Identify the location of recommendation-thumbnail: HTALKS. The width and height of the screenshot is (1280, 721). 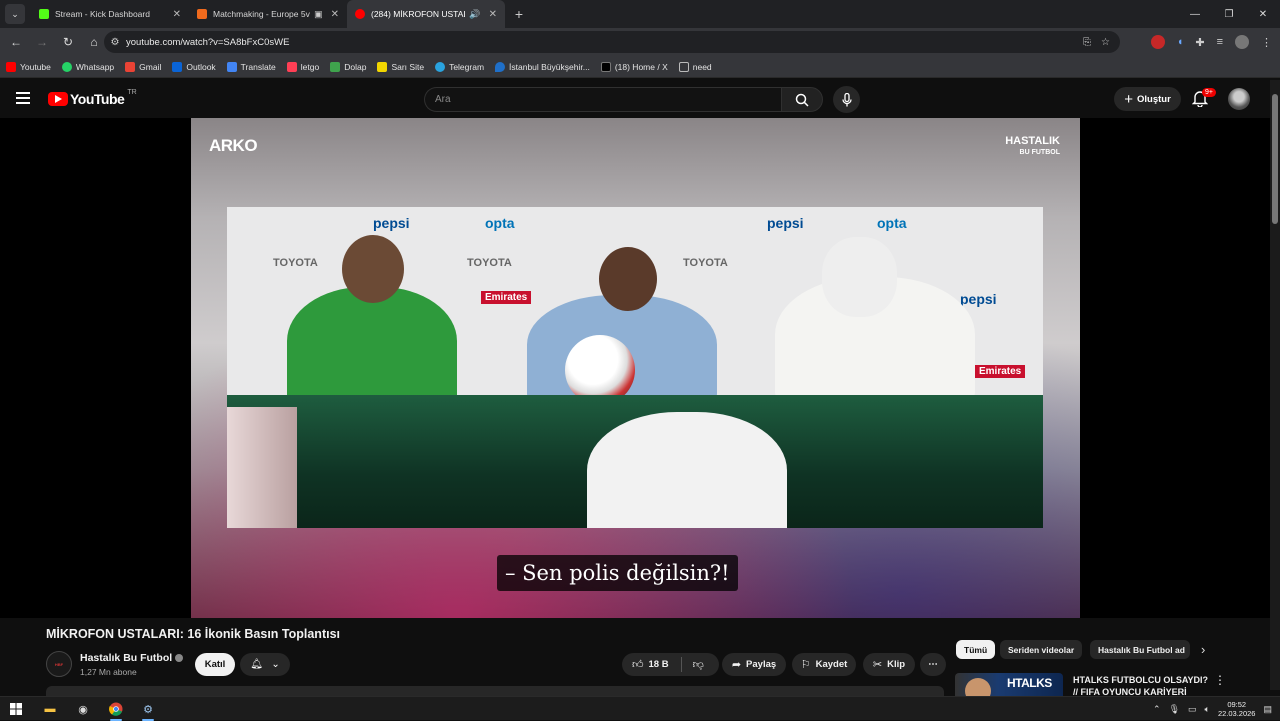
(1009, 685).